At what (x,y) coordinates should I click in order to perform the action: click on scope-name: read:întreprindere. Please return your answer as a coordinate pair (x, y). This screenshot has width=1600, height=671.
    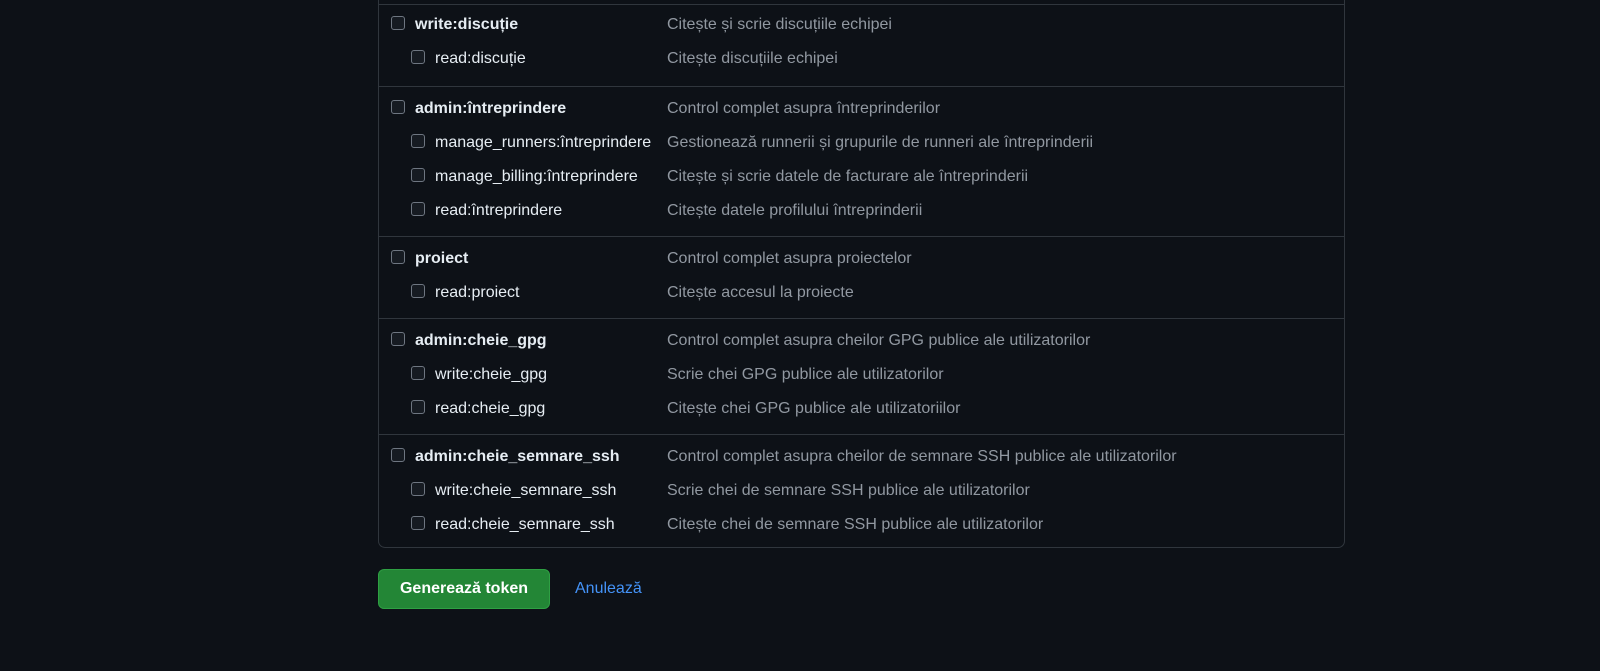
    Looking at the image, I should click on (499, 210).